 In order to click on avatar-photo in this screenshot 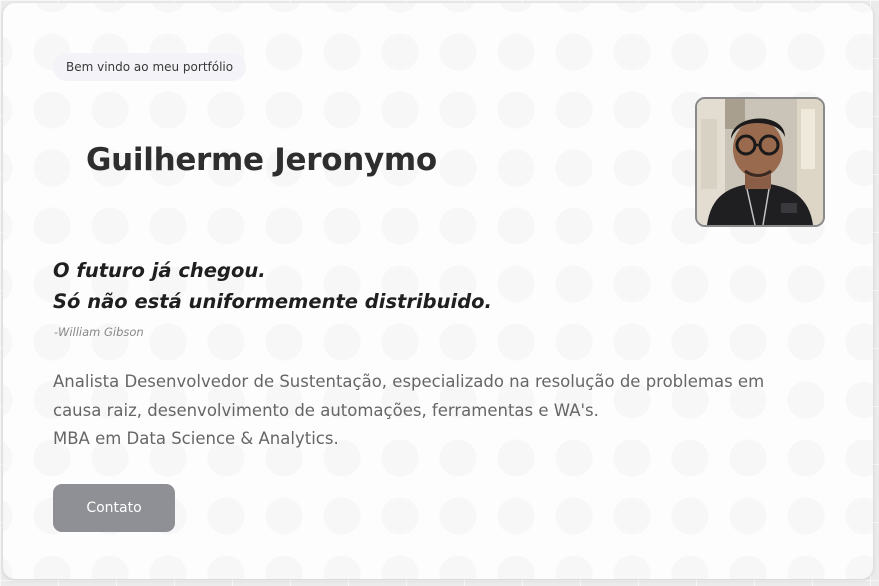, I will do `click(760, 162)`.